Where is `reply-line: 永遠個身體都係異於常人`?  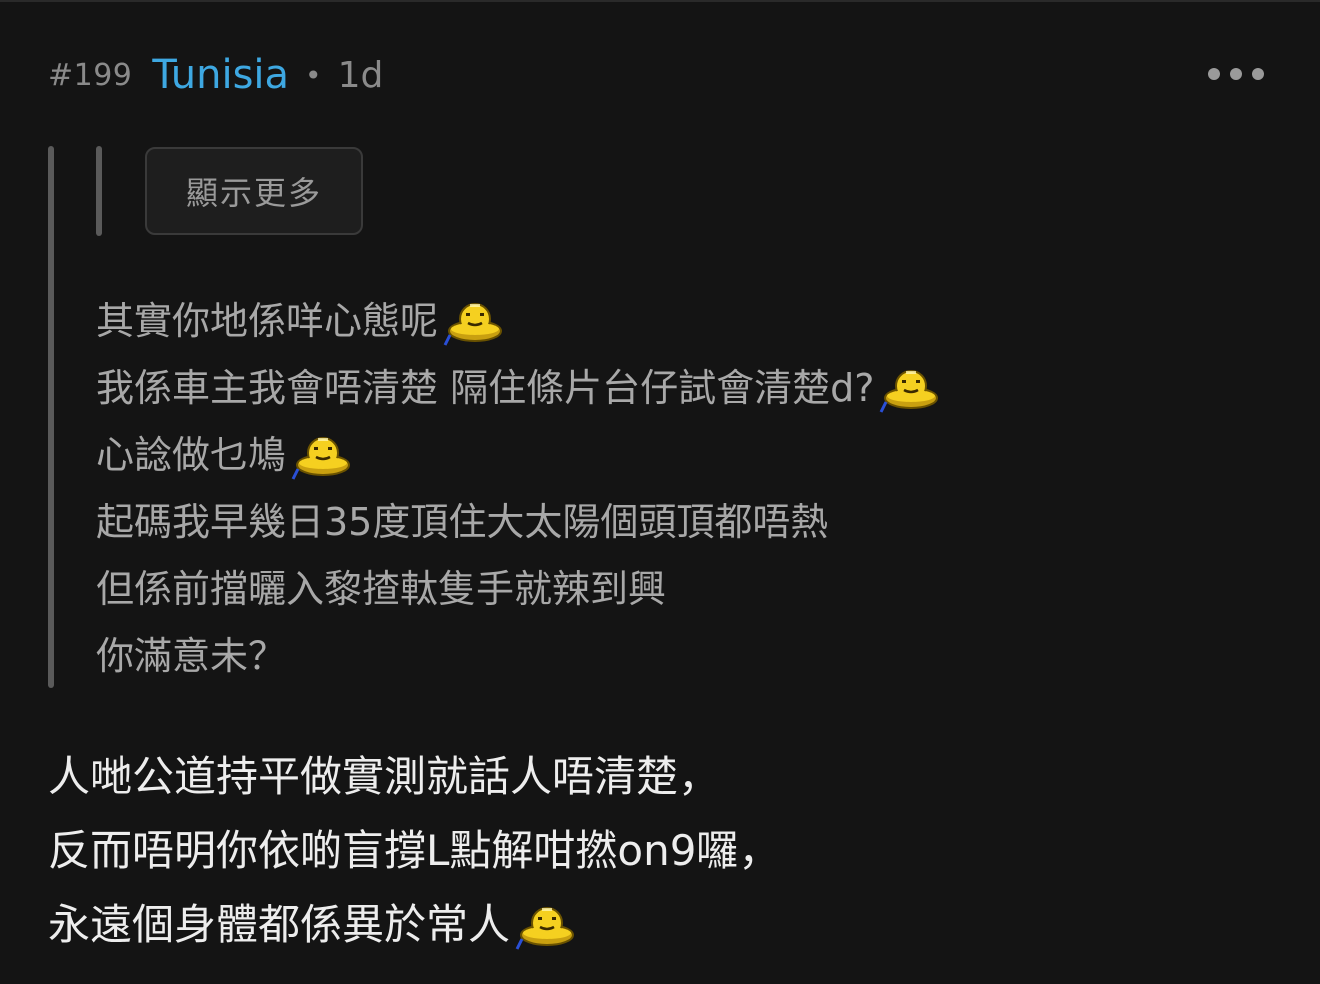
reply-line: 永遠個身體都係異於常人 is located at coordinates (414, 925).